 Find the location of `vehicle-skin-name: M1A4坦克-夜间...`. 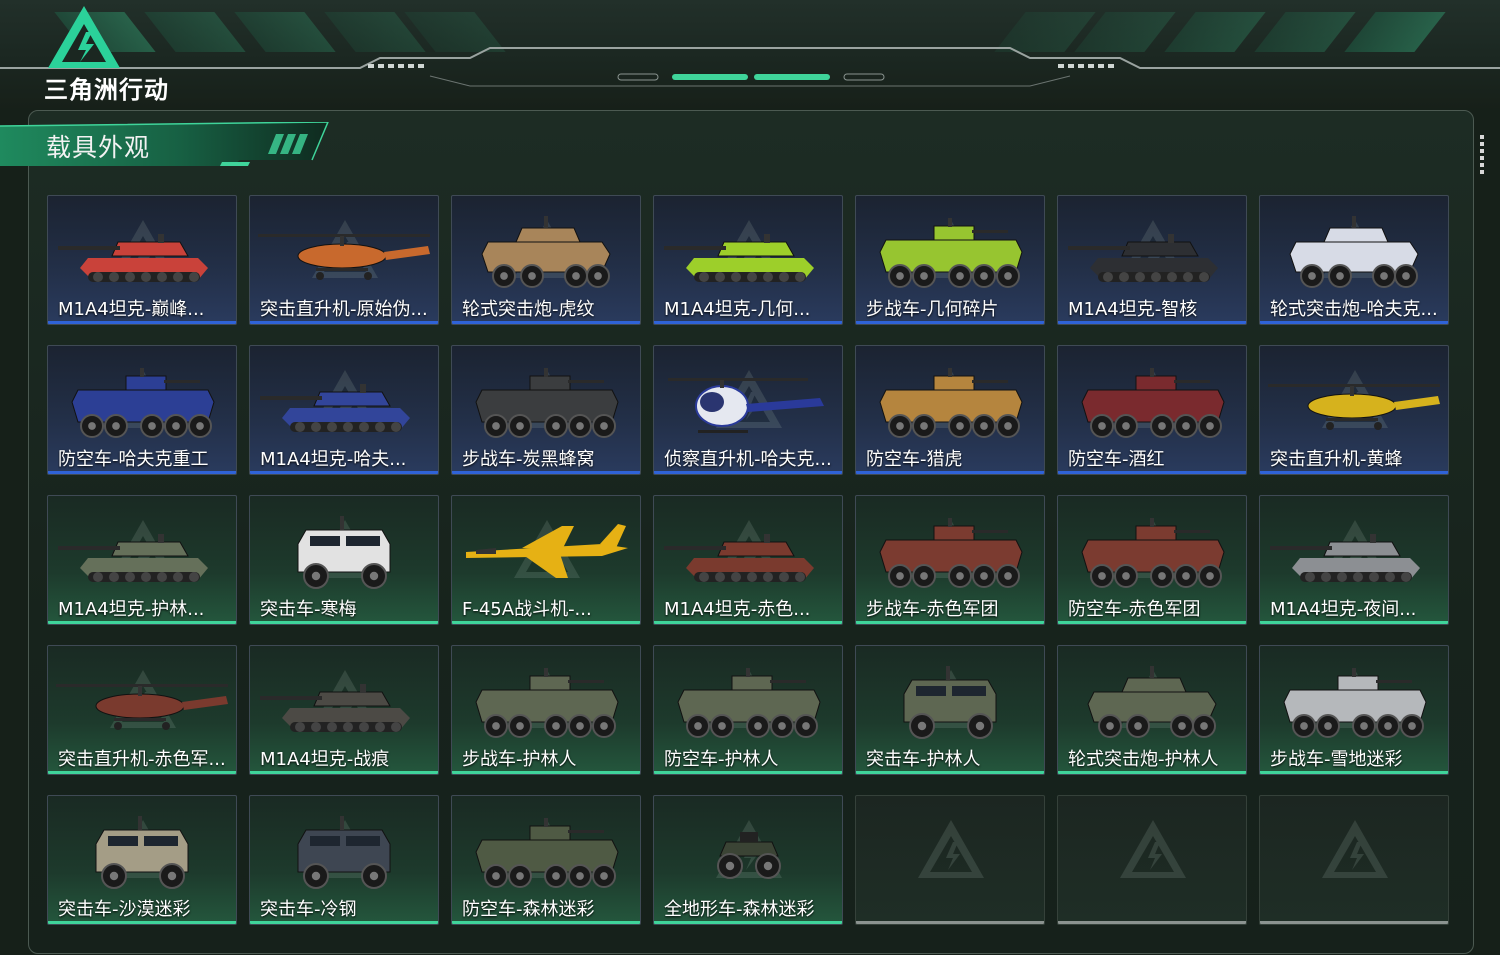

vehicle-skin-name: M1A4坦克-夜间... is located at coordinates (1343, 609).